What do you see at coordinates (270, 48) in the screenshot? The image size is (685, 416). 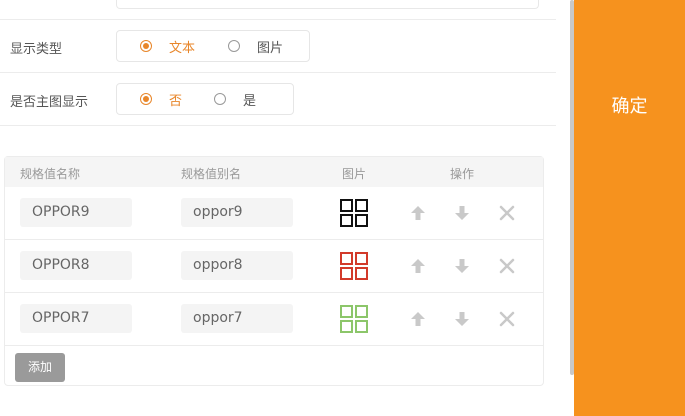 I see `radio-option-label: 图片` at bounding box center [270, 48].